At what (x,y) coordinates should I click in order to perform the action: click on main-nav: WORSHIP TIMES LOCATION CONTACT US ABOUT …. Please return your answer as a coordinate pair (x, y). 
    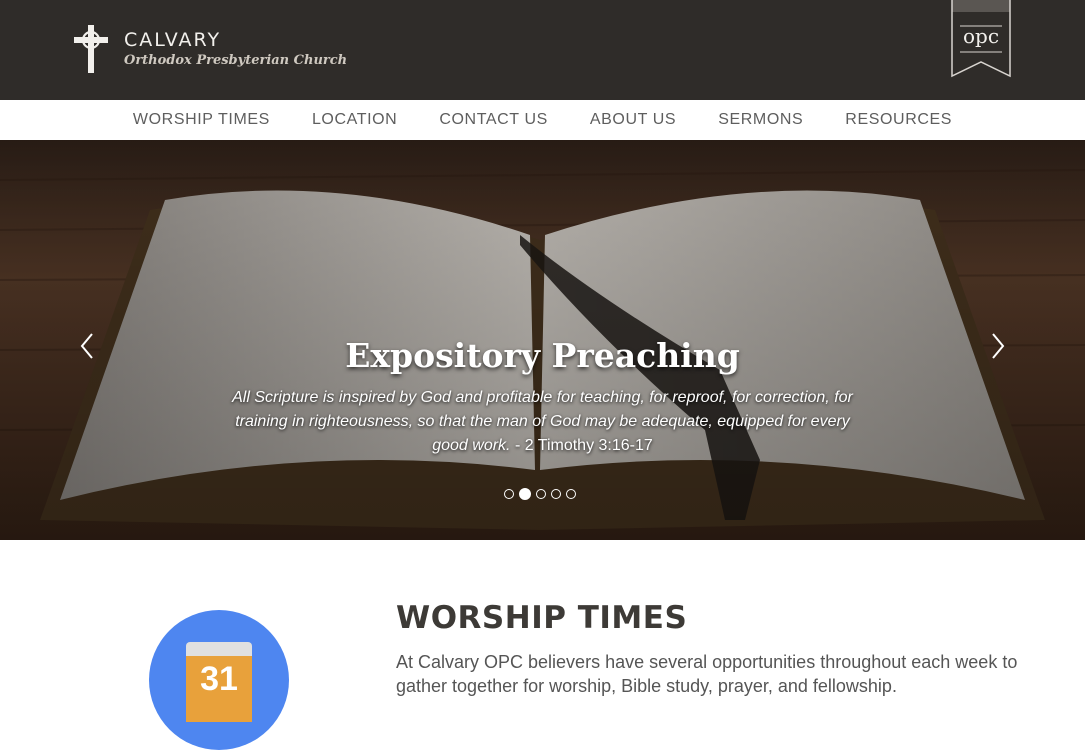
    Looking at the image, I should click on (542, 120).